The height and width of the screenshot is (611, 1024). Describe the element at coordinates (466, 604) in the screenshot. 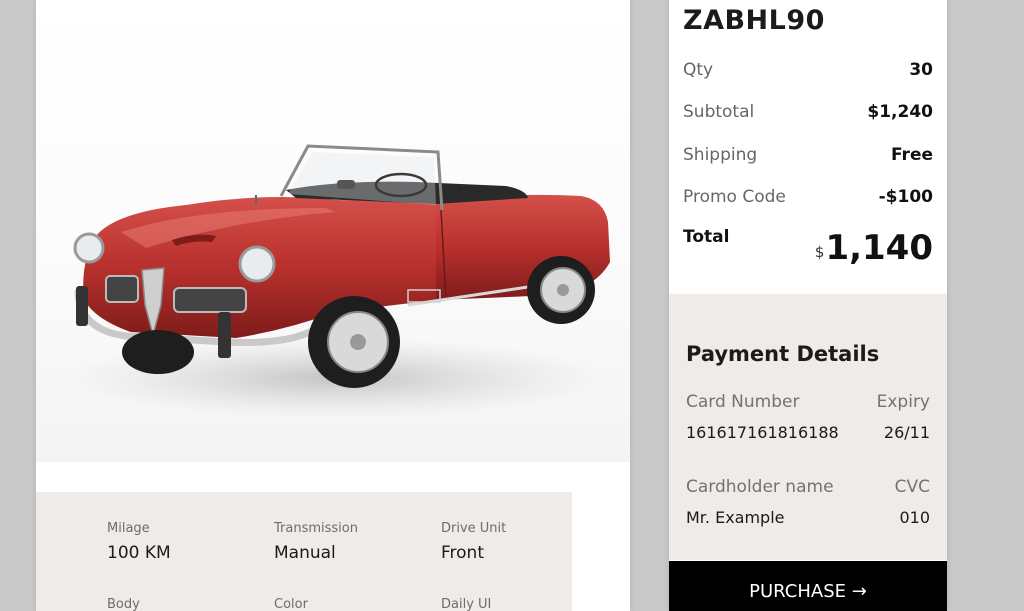

I see `spec-label: Daily UI` at that location.